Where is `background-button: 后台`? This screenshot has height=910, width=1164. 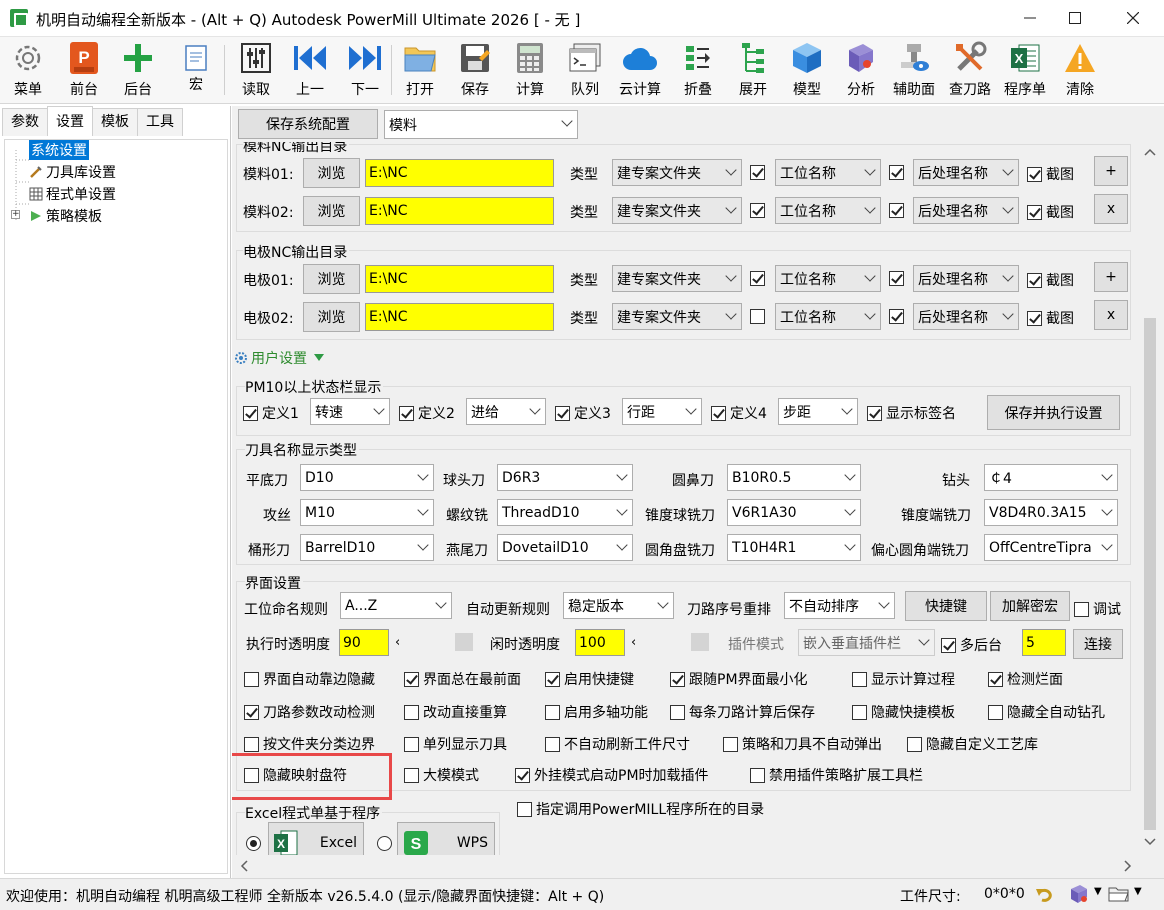
background-button: 后台 is located at coordinates (138, 70).